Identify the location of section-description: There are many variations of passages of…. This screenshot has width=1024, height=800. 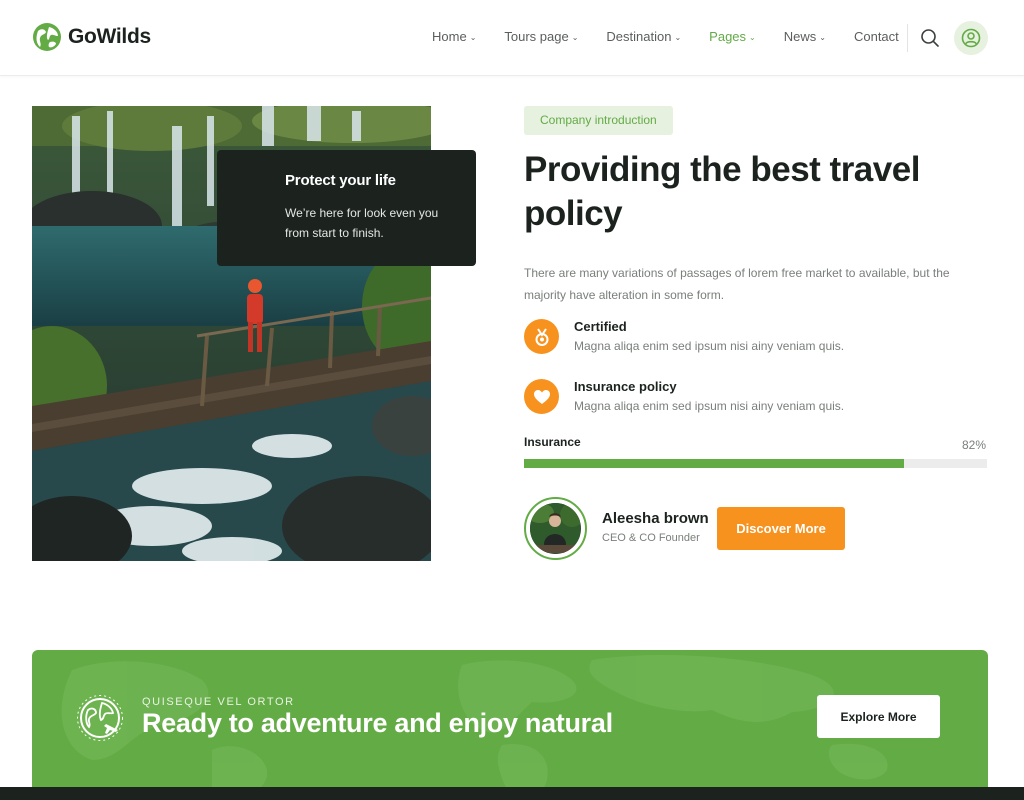
(737, 284).